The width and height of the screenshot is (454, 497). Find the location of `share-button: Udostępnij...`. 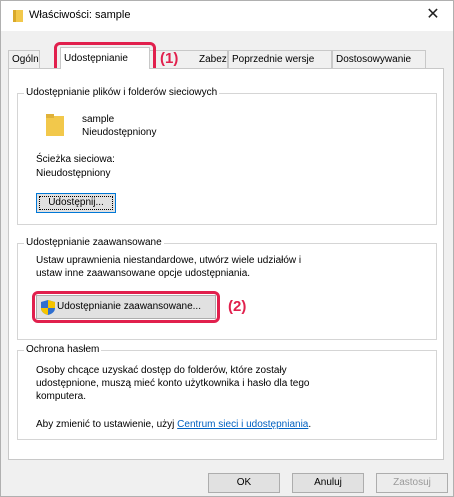

share-button: Udostępnij... is located at coordinates (76, 203).